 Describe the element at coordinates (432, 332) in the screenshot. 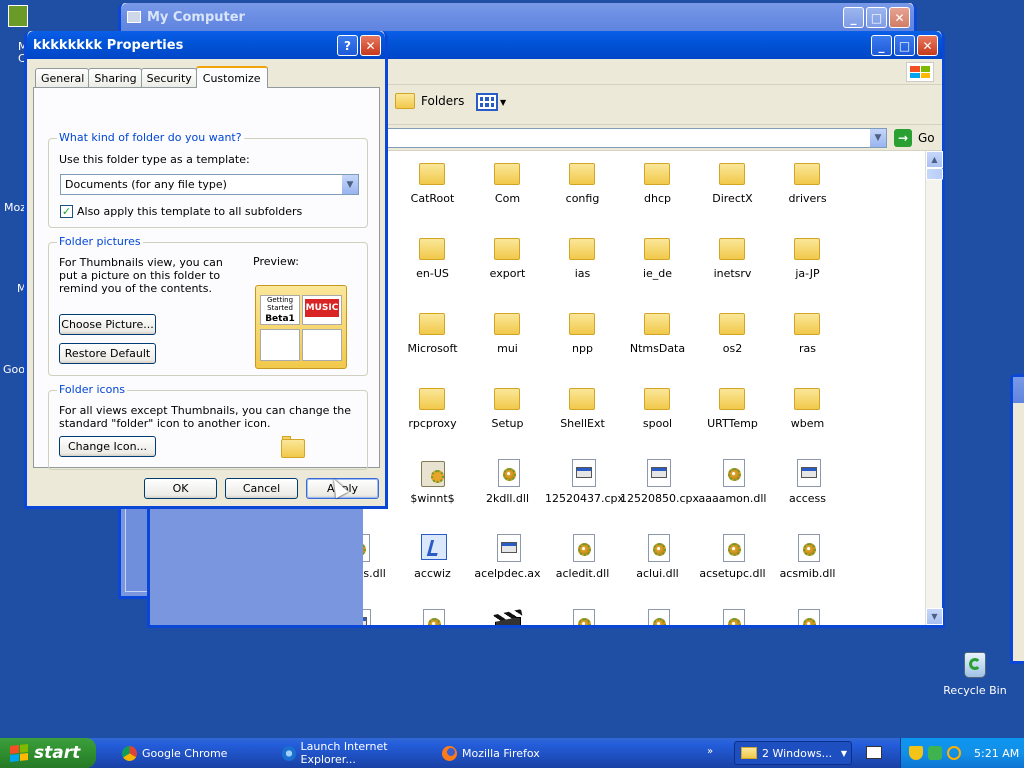

I see `file-item: Microsoft` at that location.